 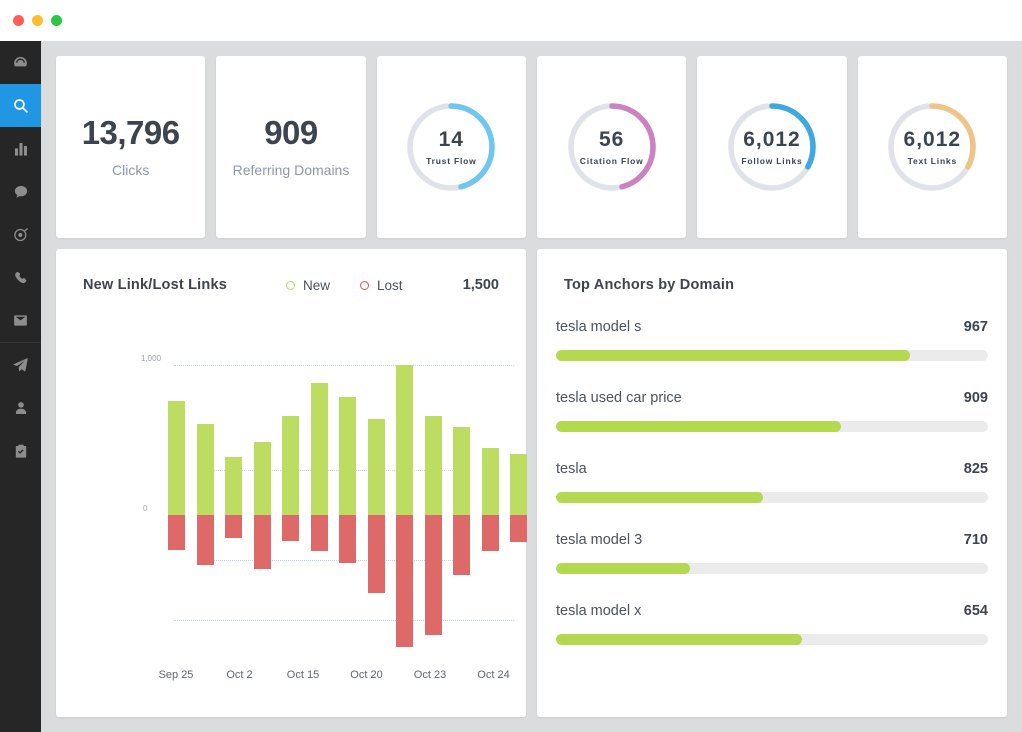 I want to click on sidebar-item-dashboard, so click(x=20, y=62).